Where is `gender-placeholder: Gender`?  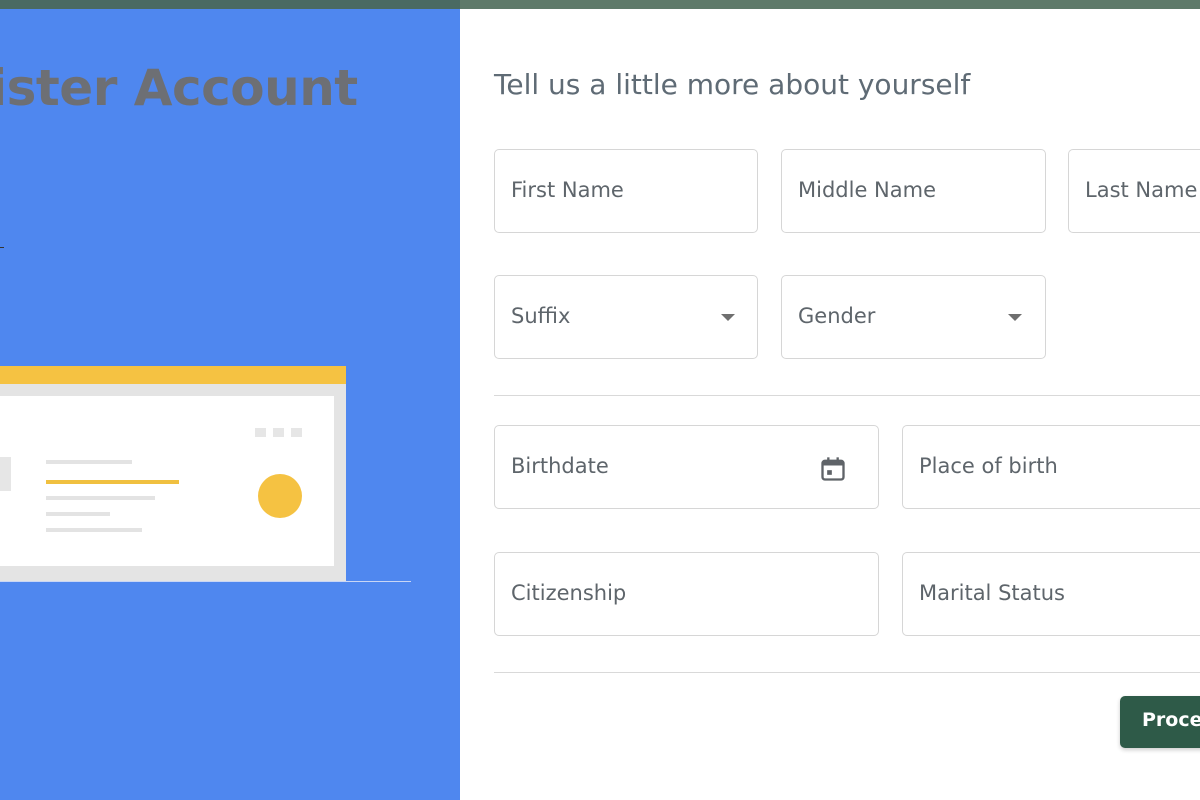 gender-placeholder: Gender is located at coordinates (837, 316).